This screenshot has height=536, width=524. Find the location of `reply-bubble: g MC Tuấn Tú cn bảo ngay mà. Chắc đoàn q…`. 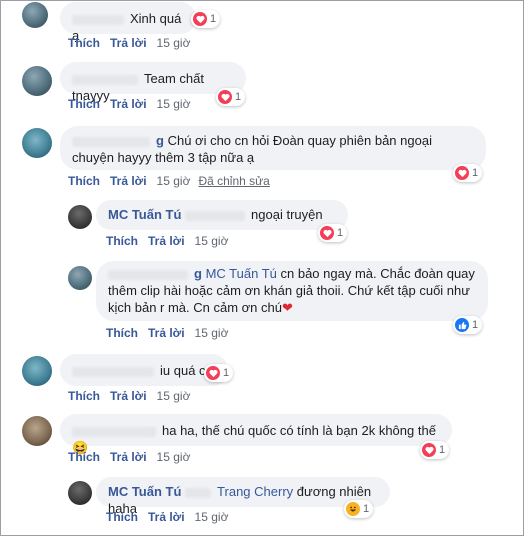

reply-bubble: g MC Tuấn Tú cn bảo ngay mà. Chắc đoàn q… is located at coordinates (292, 291).